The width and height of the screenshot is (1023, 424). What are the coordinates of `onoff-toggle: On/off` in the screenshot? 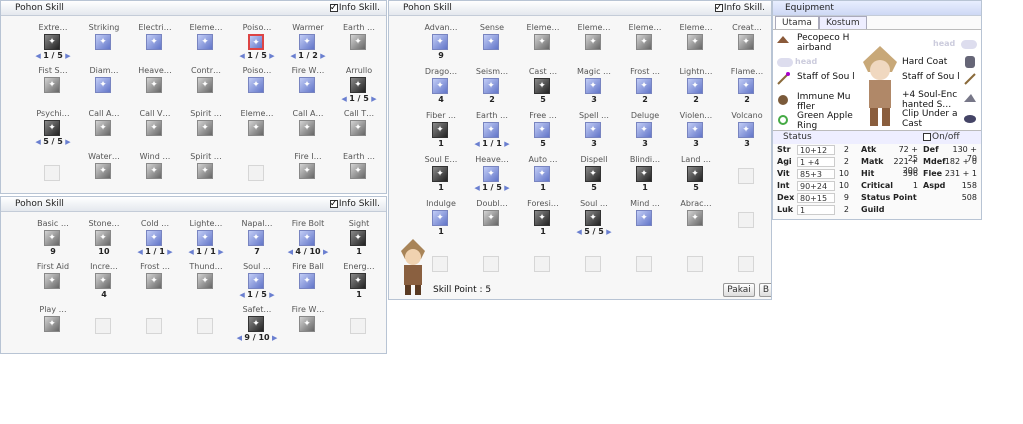 It's located at (941, 137).